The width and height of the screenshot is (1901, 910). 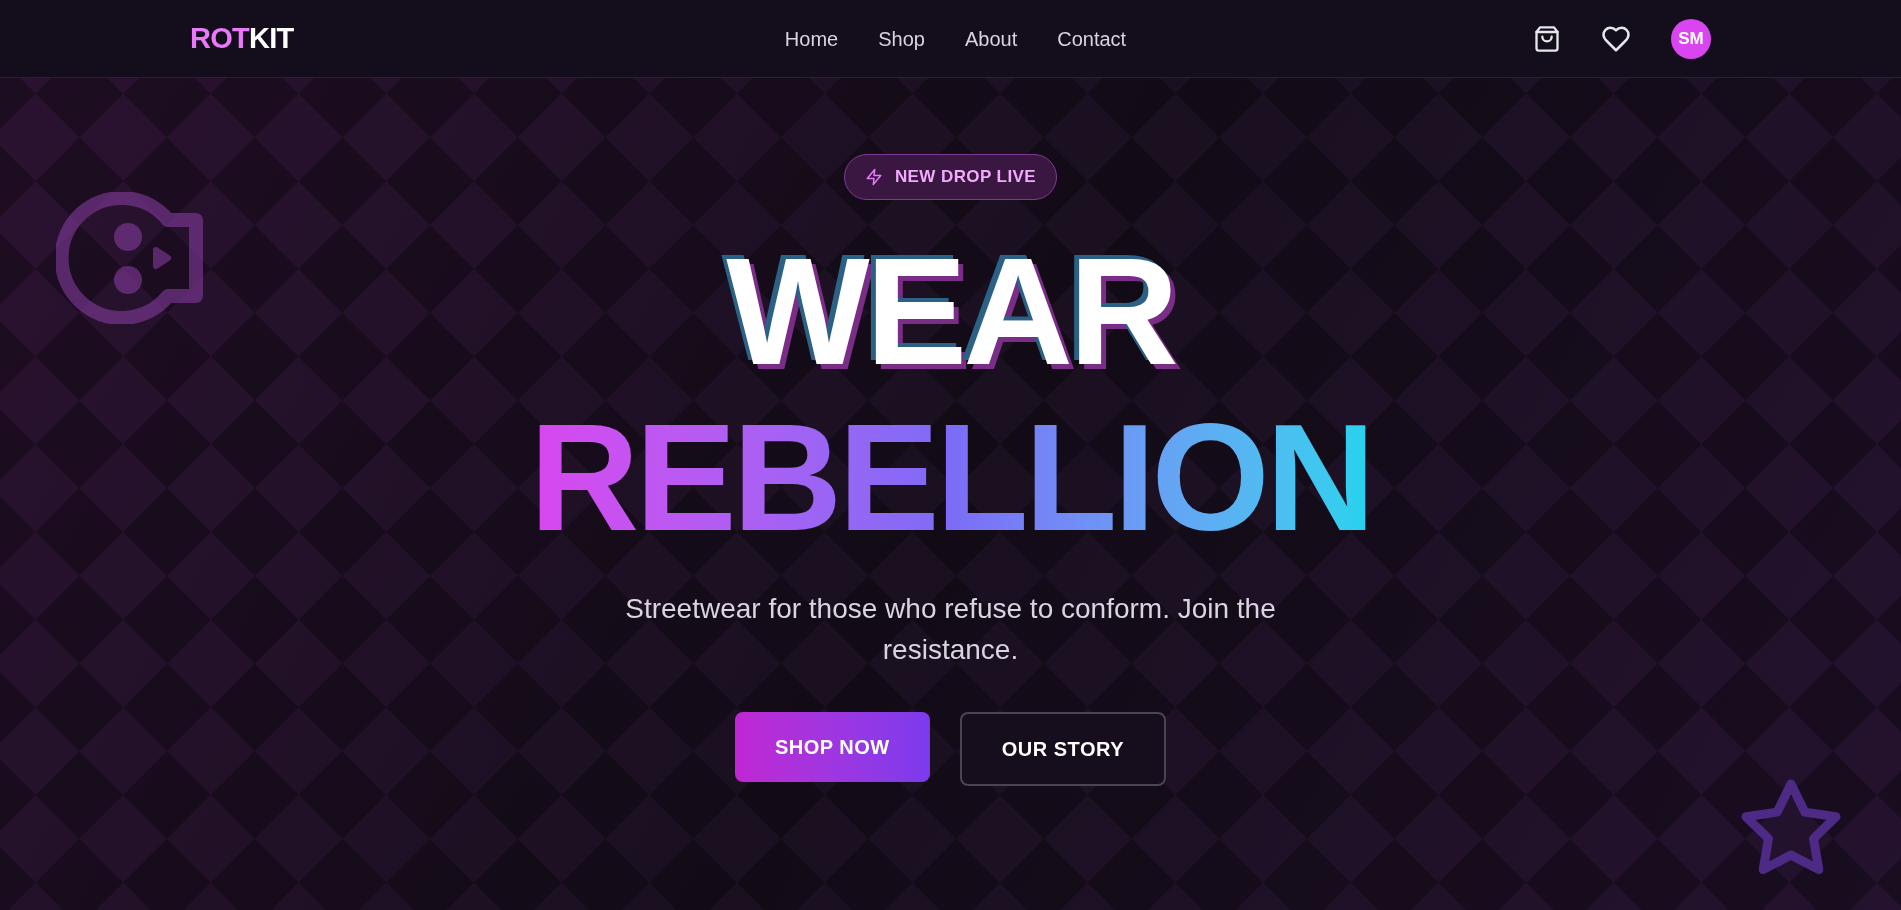 I want to click on nav-link: About, so click(x=991, y=38).